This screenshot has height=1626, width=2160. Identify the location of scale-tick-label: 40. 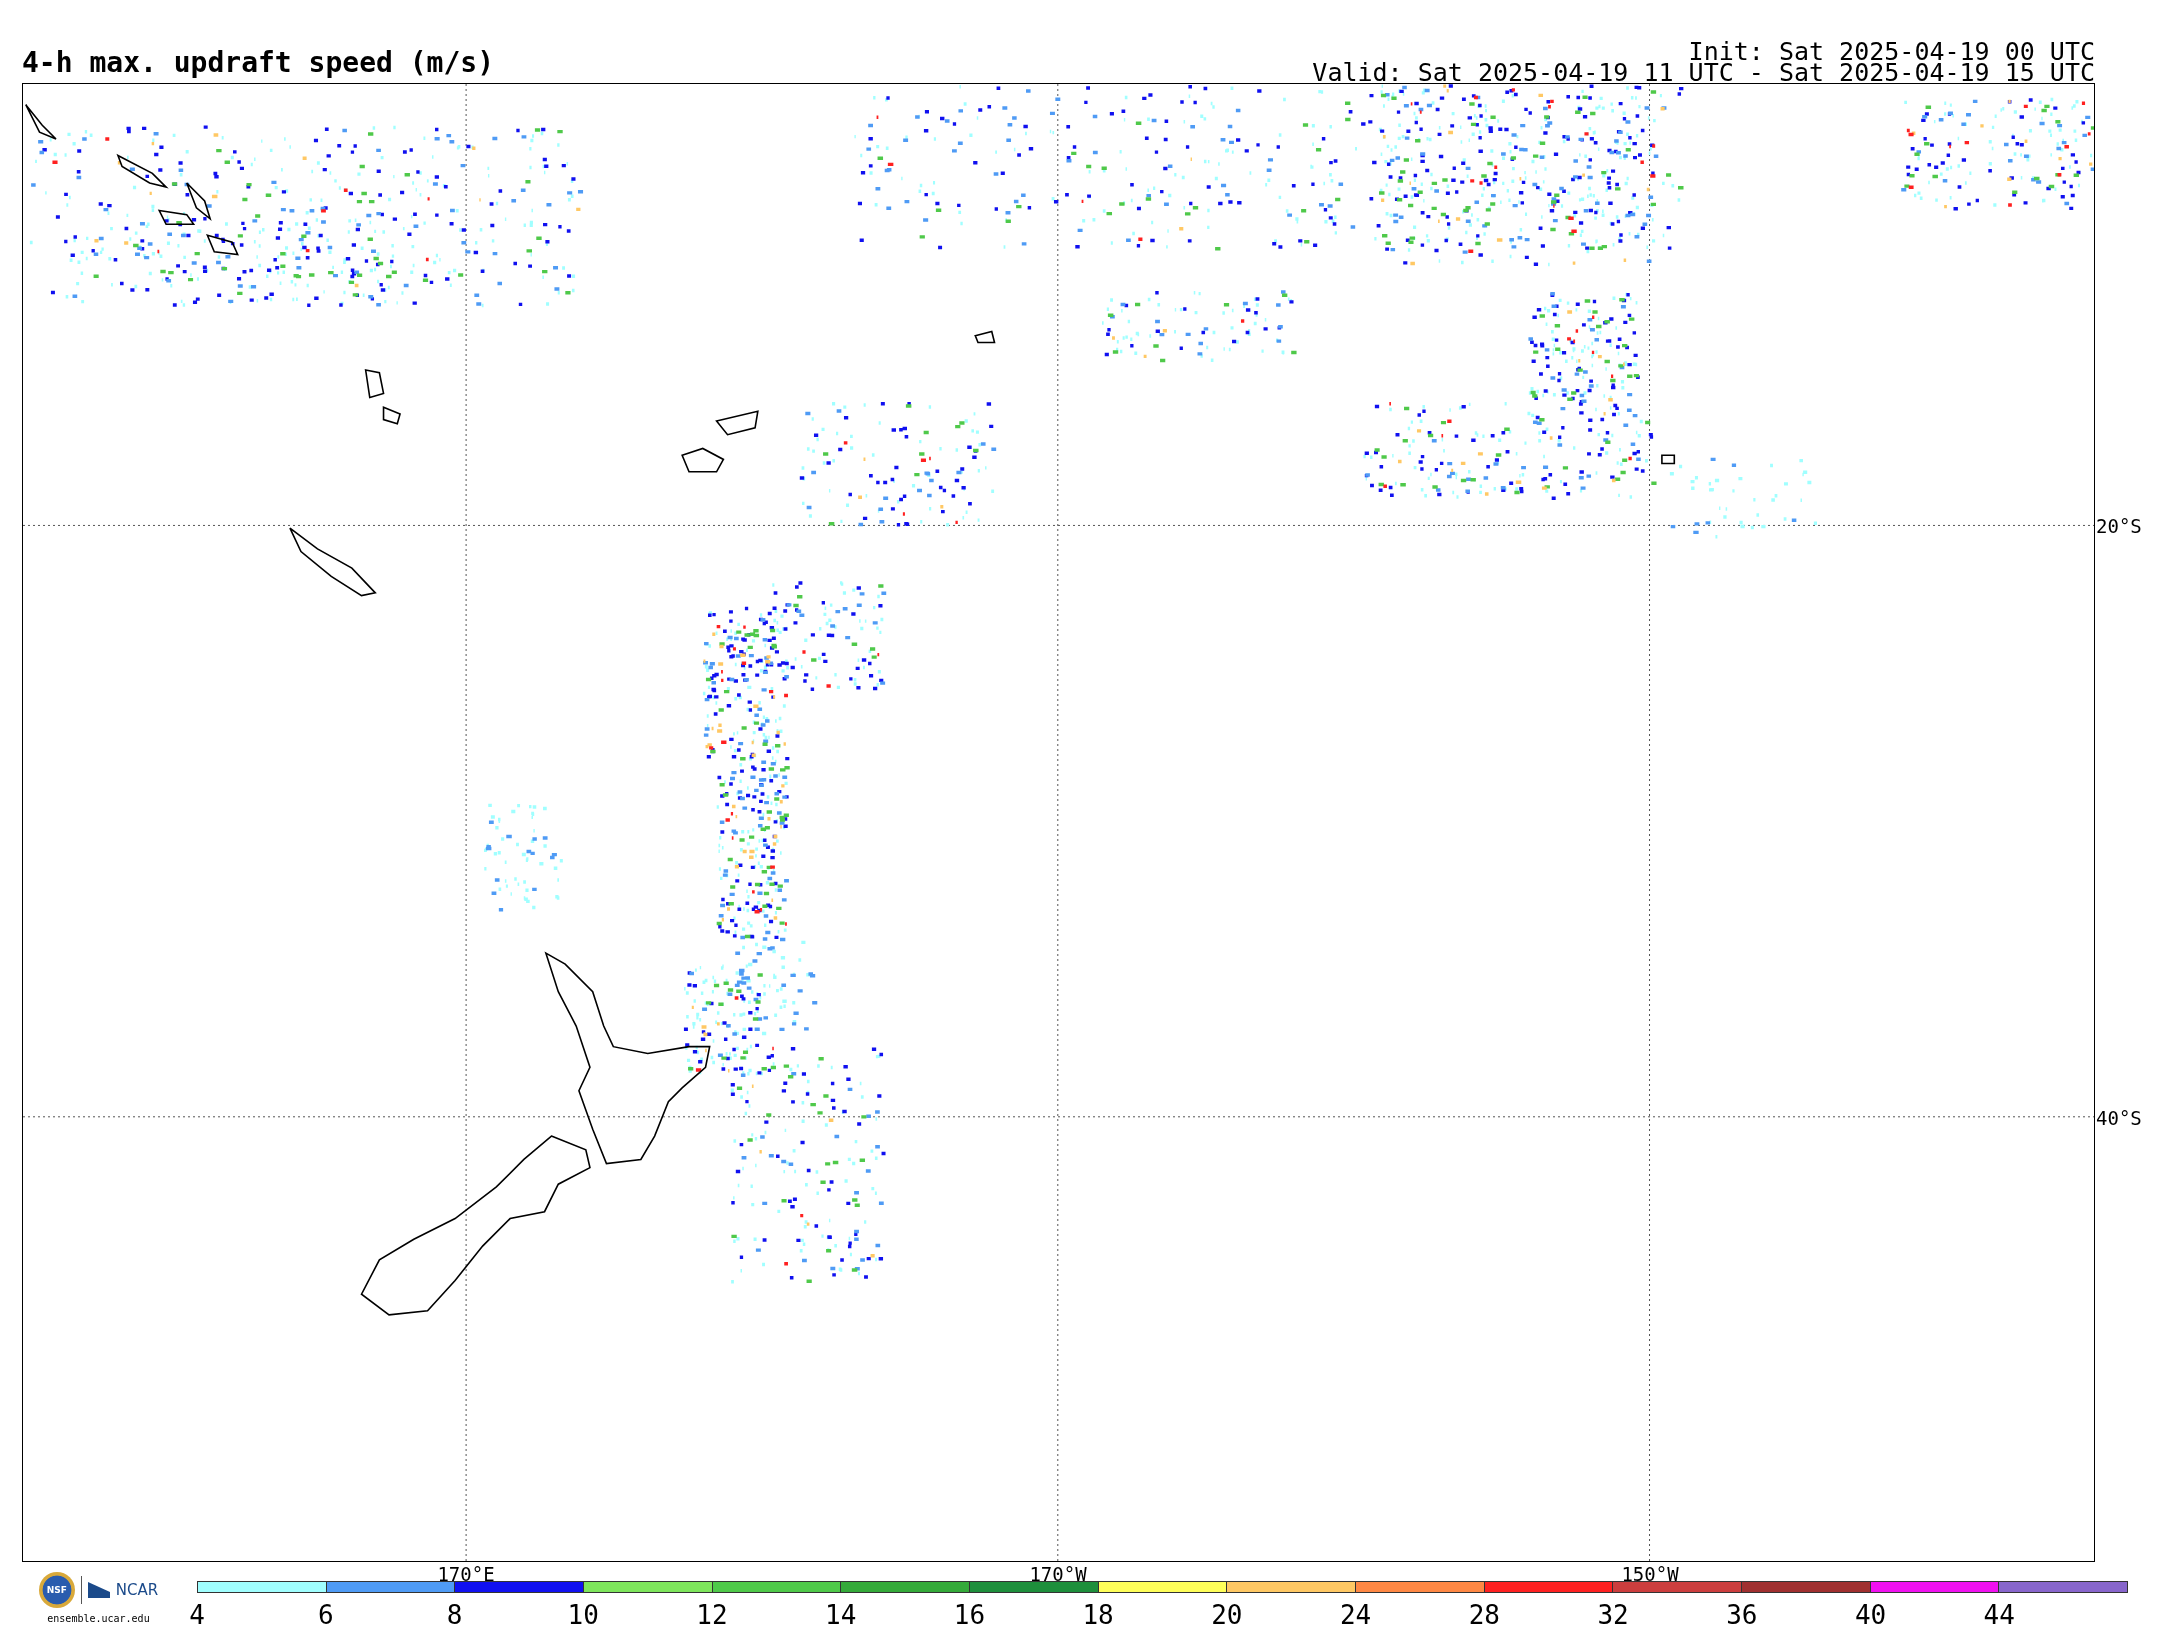
(1870, 1613).